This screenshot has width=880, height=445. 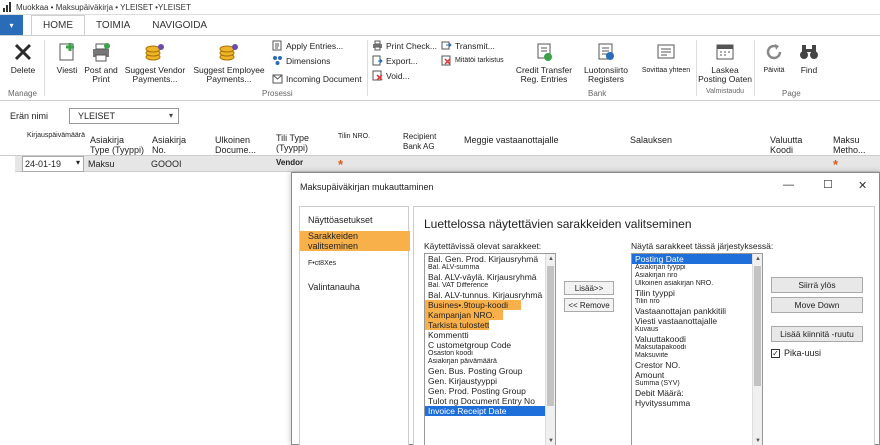 What do you see at coordinates (697, 311) in the screenshot?
I see `list-item: Vastaanottajan pankkitili` at bounding box center [697, 311].